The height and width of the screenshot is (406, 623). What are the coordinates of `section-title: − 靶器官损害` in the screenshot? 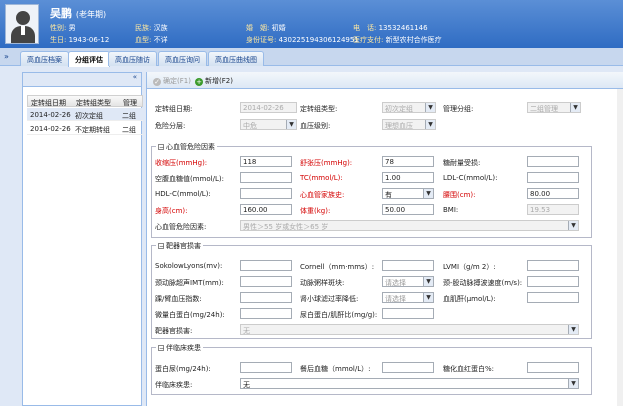 It's located at (179, 246).